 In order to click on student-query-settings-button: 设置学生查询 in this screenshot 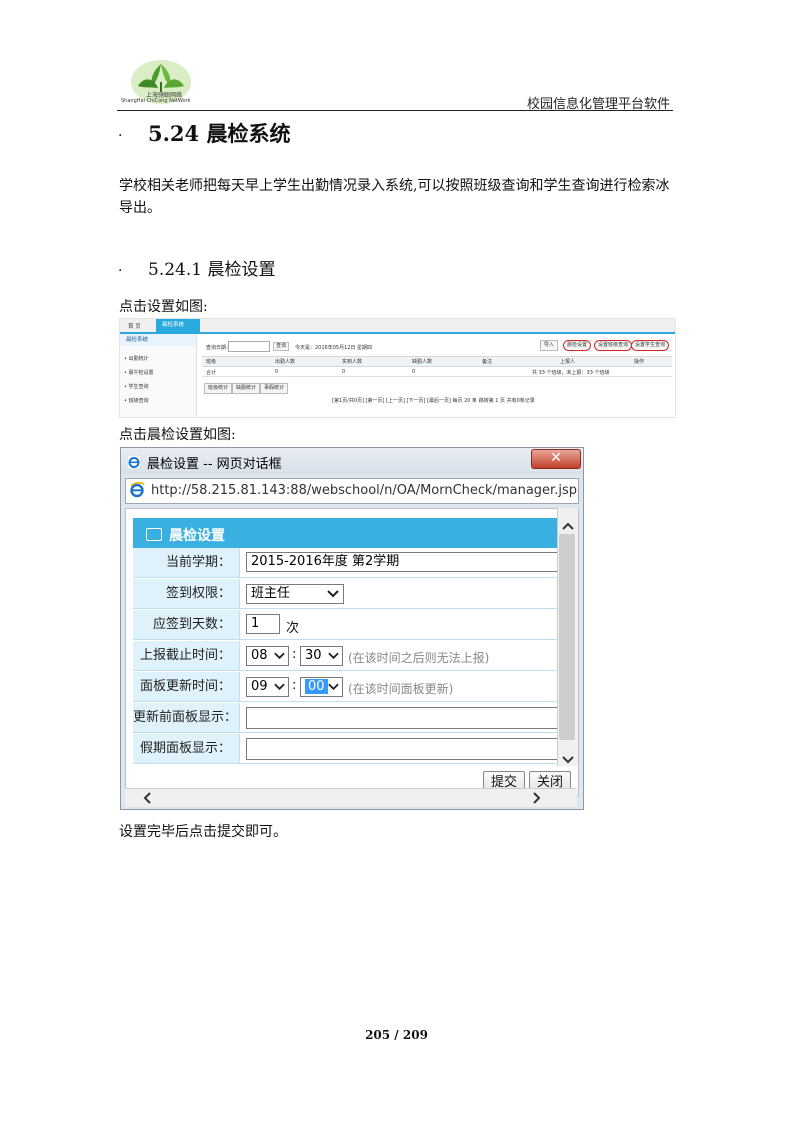, I will do `click(650, 345)`.